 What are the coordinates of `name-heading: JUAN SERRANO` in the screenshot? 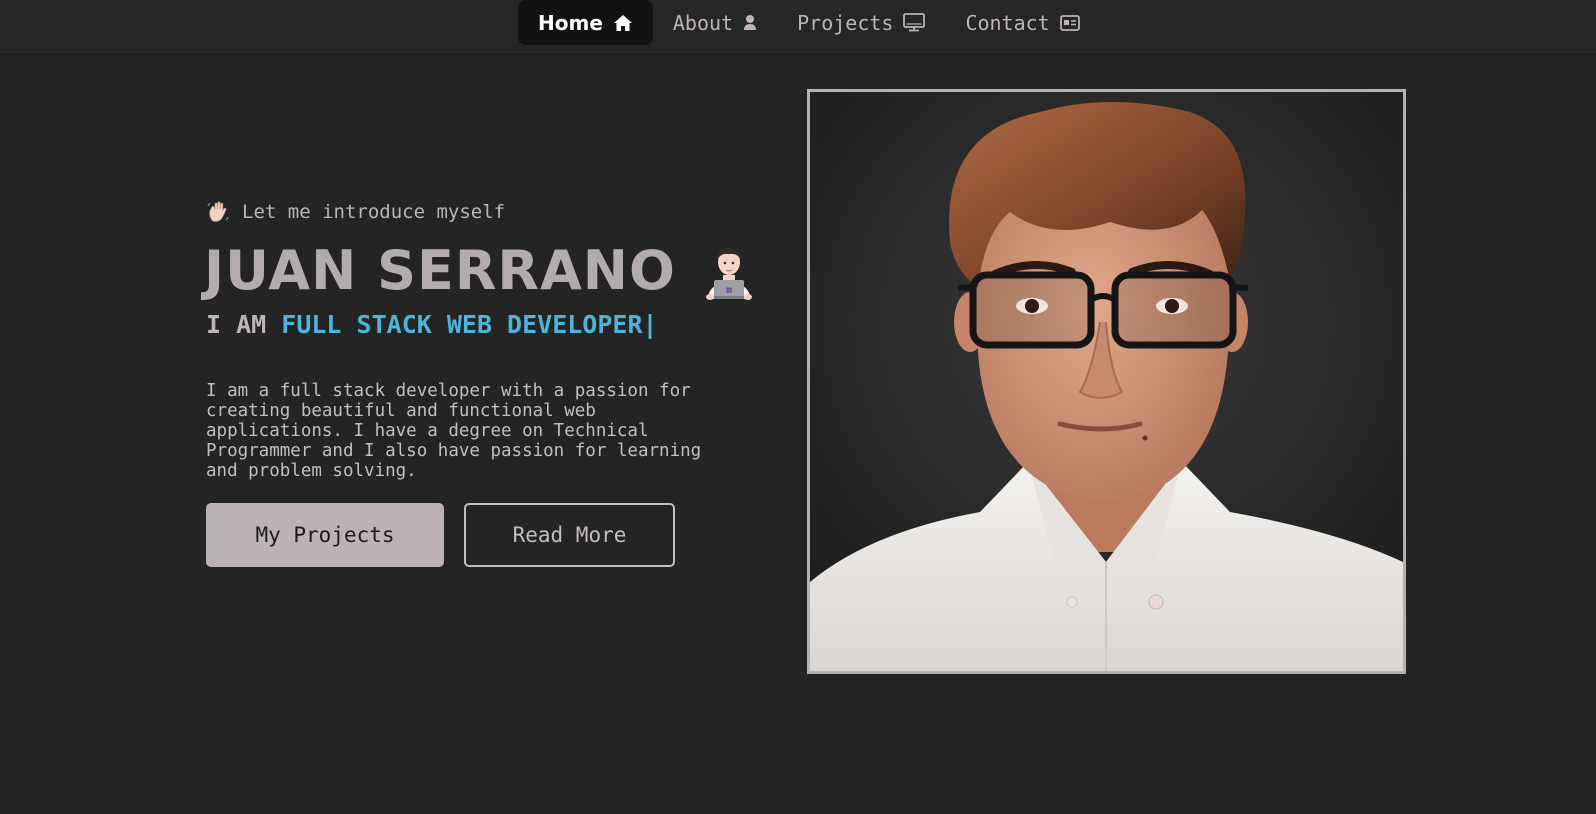 It's located at (481, 271).